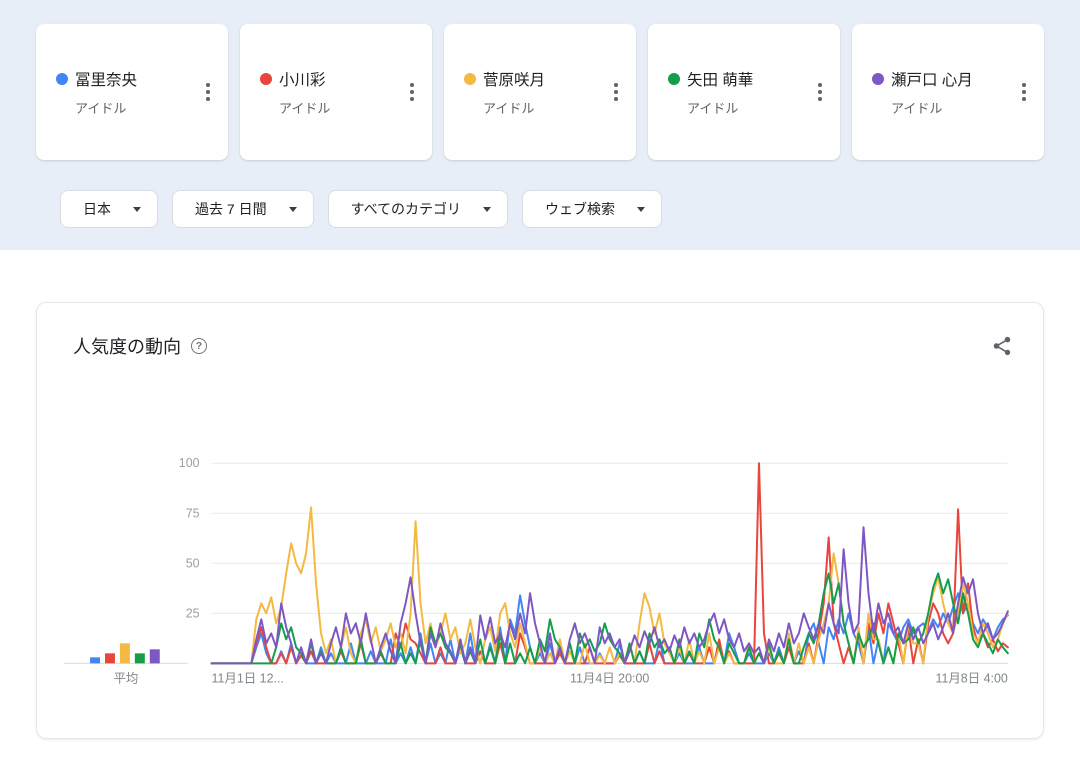 Image resolution: width=1080 pixels, height=765 pixels. What do you see at coordinates (922, 92) in the screenshot?
I see `entity-card-text: 瀬戸口 心月 アイドル` at bounding box center [922, 92].